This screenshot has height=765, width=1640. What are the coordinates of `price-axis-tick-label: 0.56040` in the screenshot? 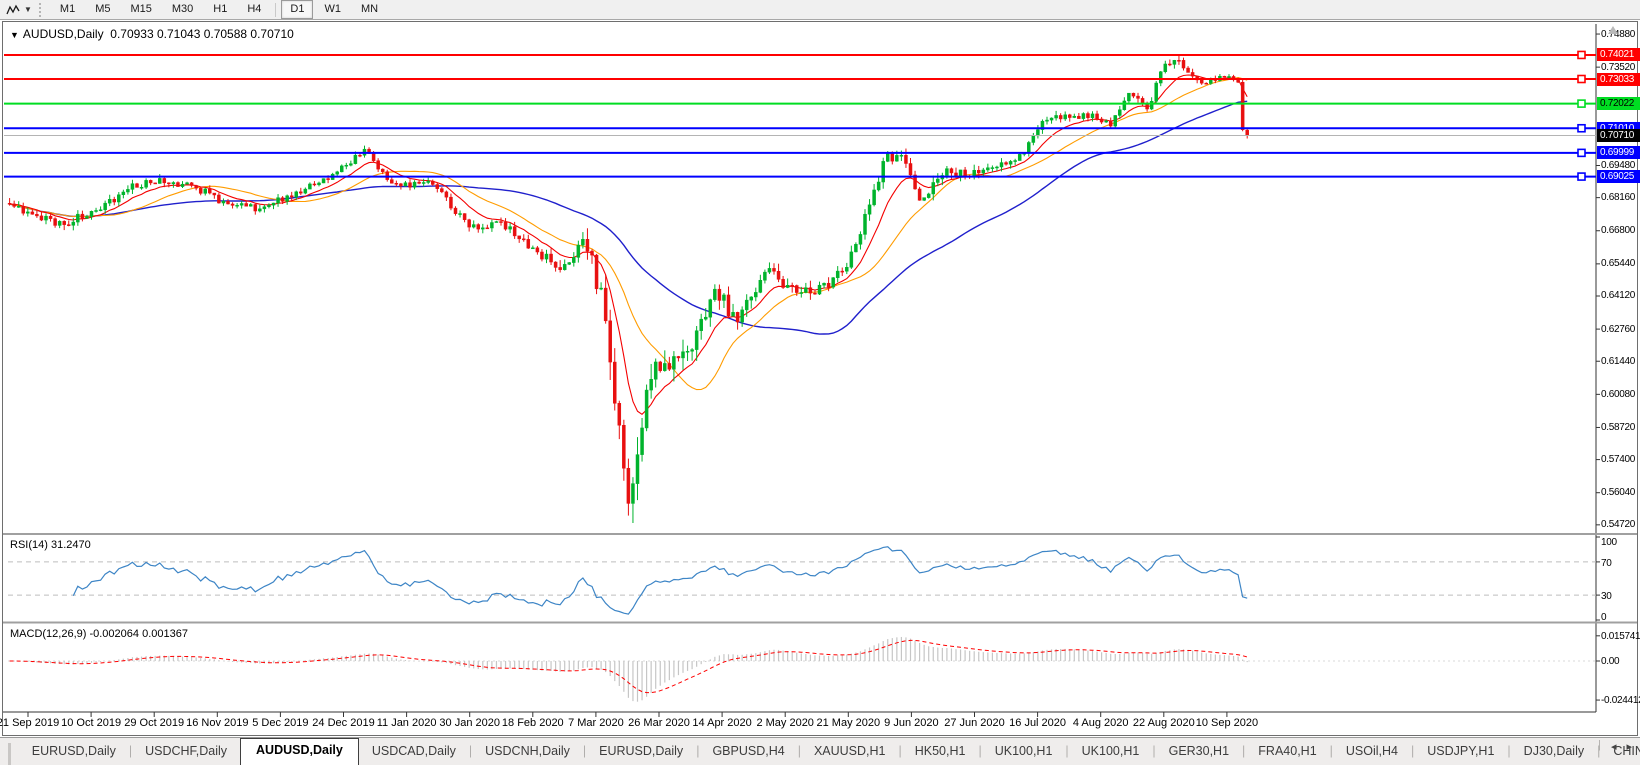 It's located at (1618, 493).